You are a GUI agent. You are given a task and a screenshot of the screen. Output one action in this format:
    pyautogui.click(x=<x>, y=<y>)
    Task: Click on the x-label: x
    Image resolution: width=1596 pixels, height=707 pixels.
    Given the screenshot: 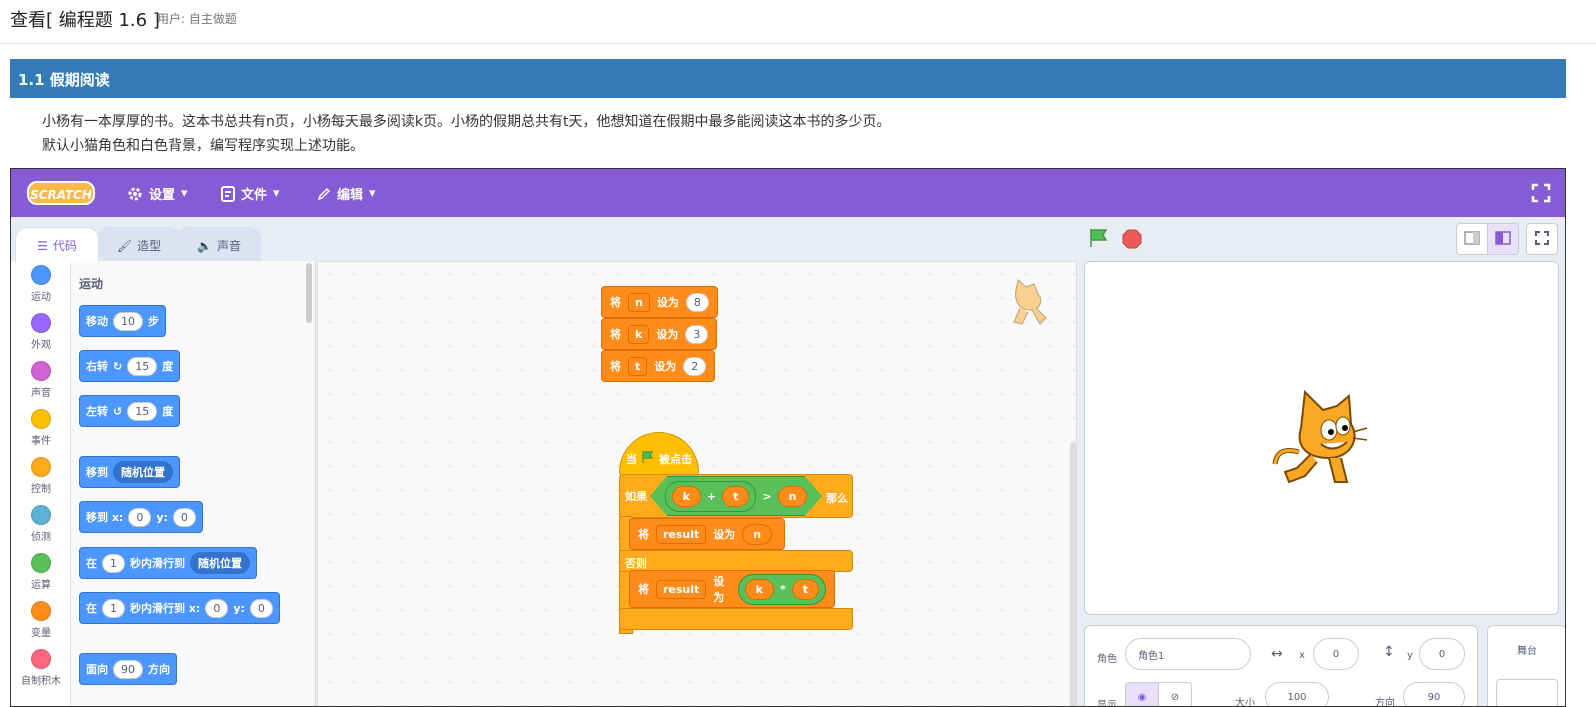 What is the action you would take?
    pyautogui.click(x=1302, y=655)
    